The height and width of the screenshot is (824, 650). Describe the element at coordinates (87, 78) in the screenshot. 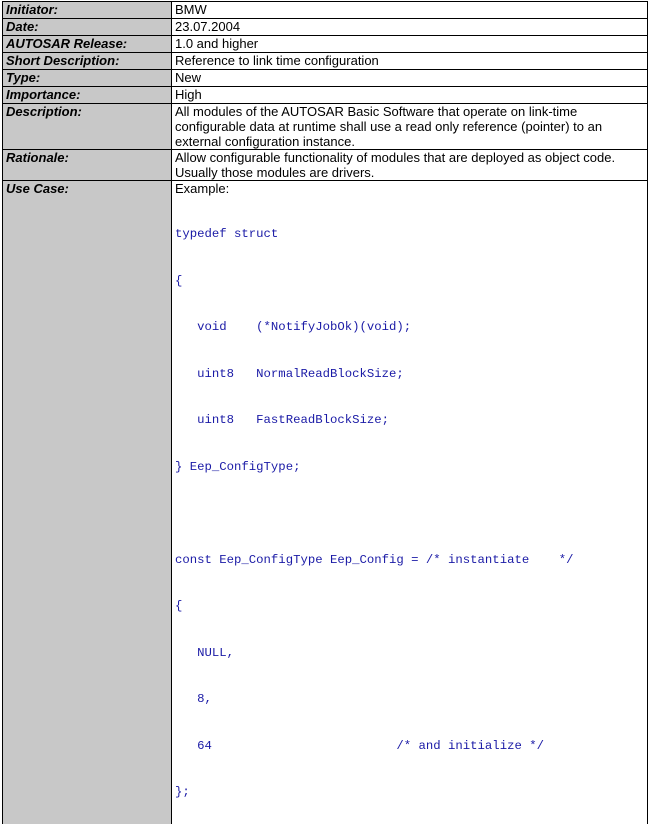

I see `row-label-type: Type:` at that location.